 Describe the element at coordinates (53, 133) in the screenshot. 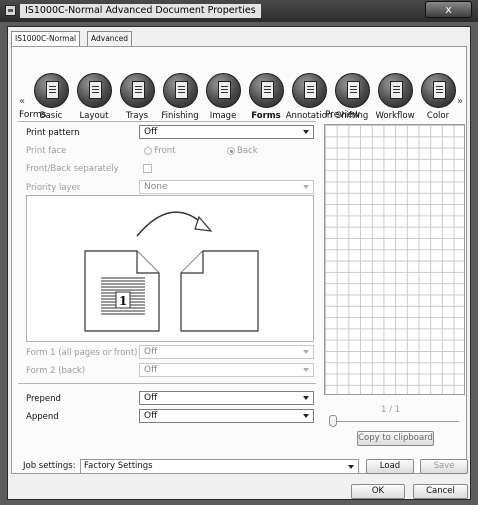

I see `print-pattern-label: Print pattern` at that location.